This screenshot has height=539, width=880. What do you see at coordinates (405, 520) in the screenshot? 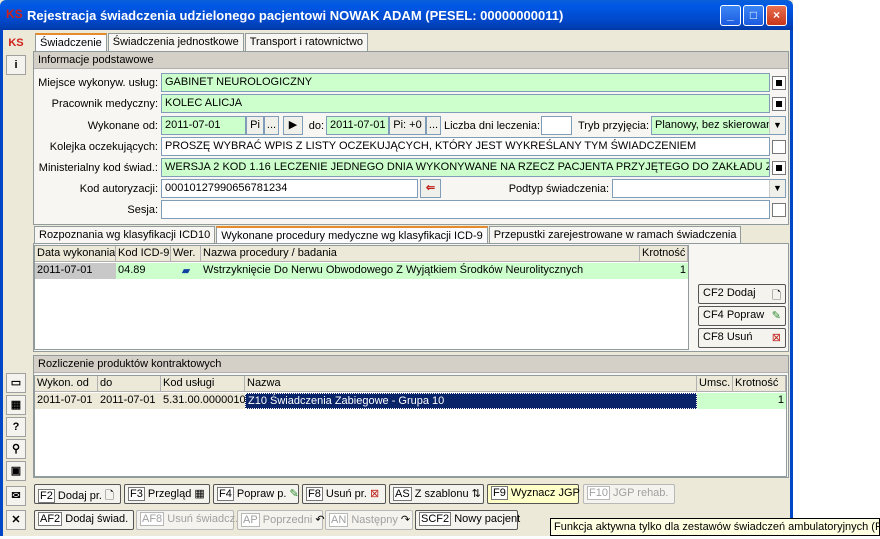
I see `arrow-forward-icon: ↷` at bounding box center [405, 520].